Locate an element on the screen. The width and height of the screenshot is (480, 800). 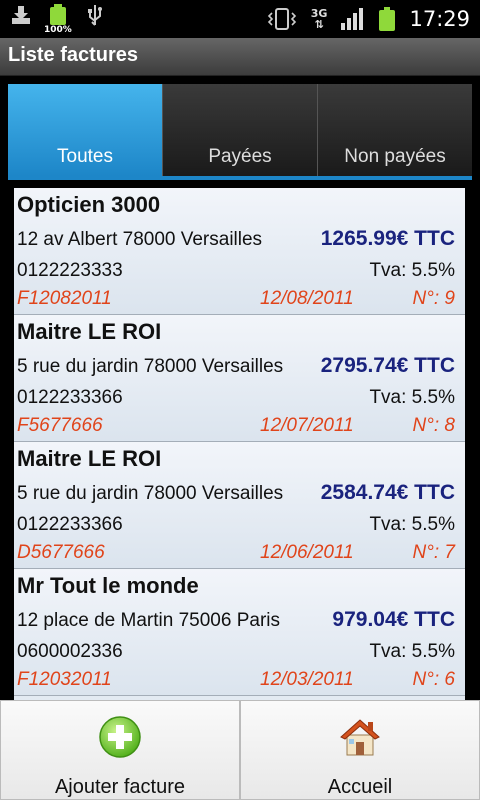
invoice-client-name: Opticien 3000 is located at coordinates (89, 204).